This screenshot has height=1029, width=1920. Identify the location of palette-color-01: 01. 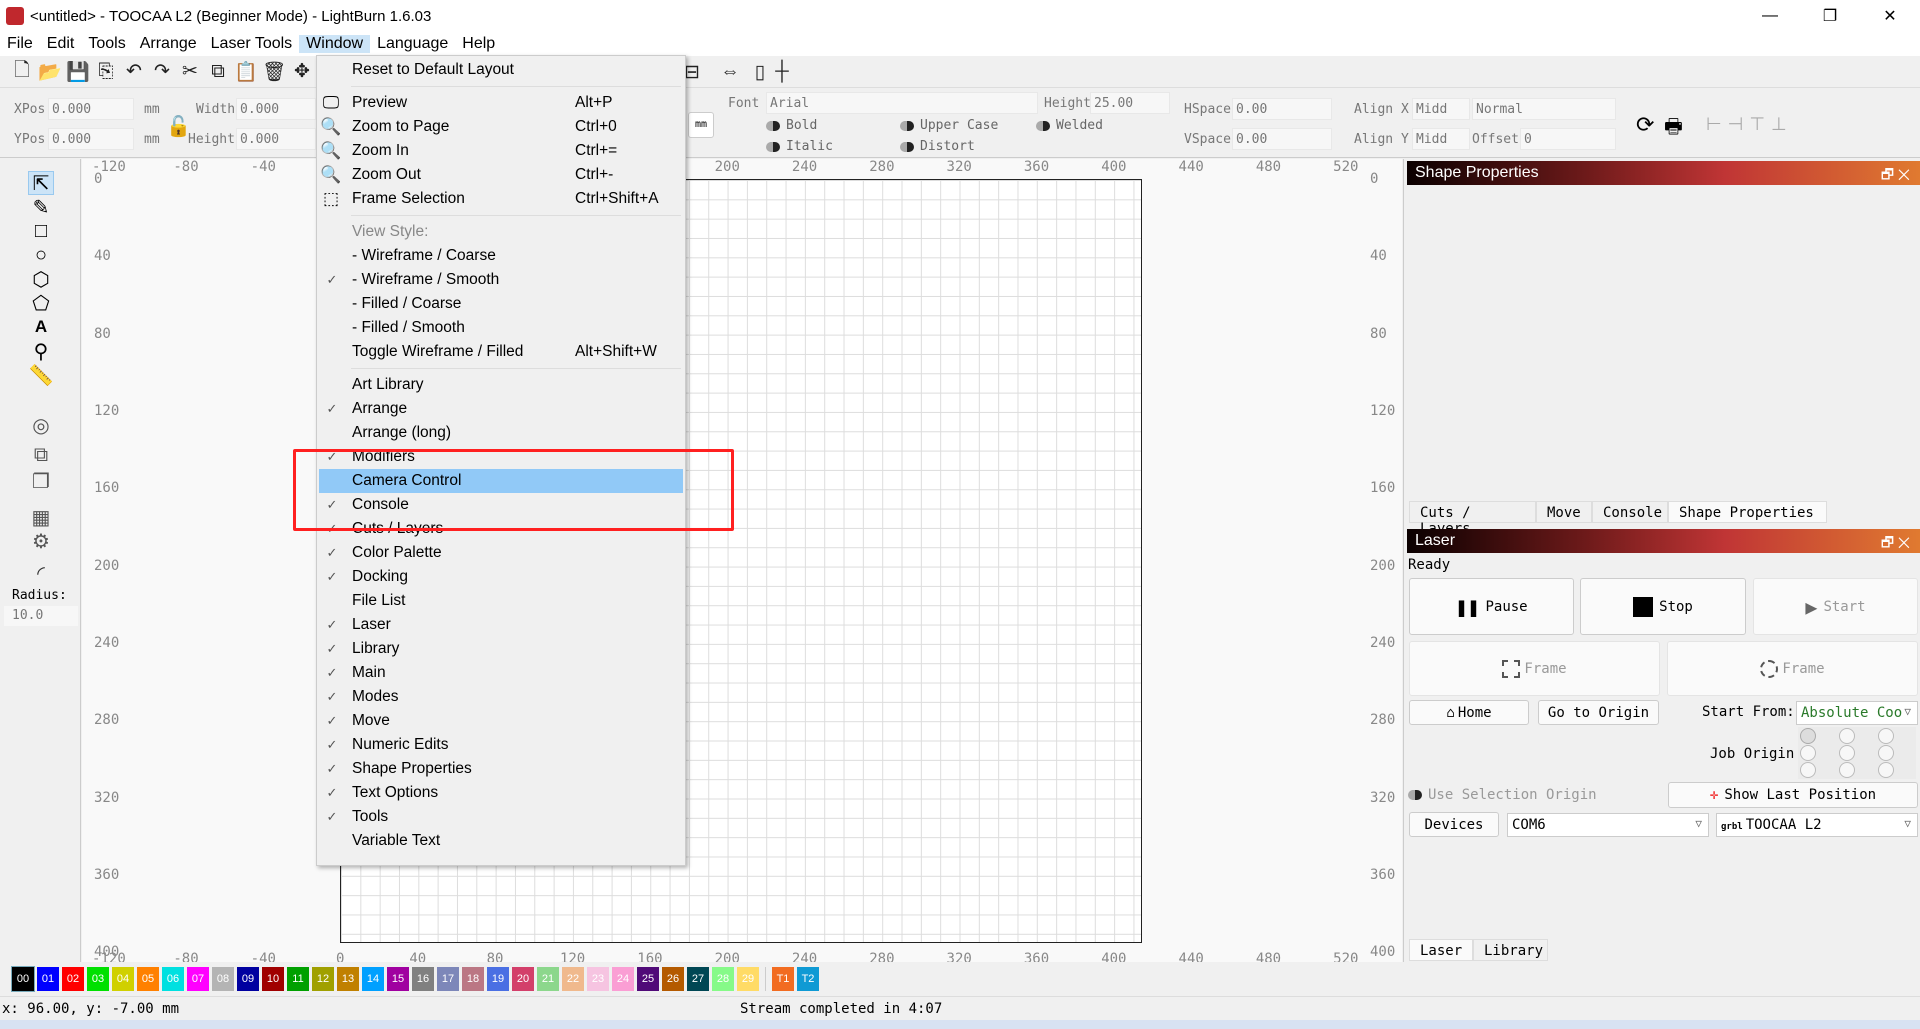
(48, 979).